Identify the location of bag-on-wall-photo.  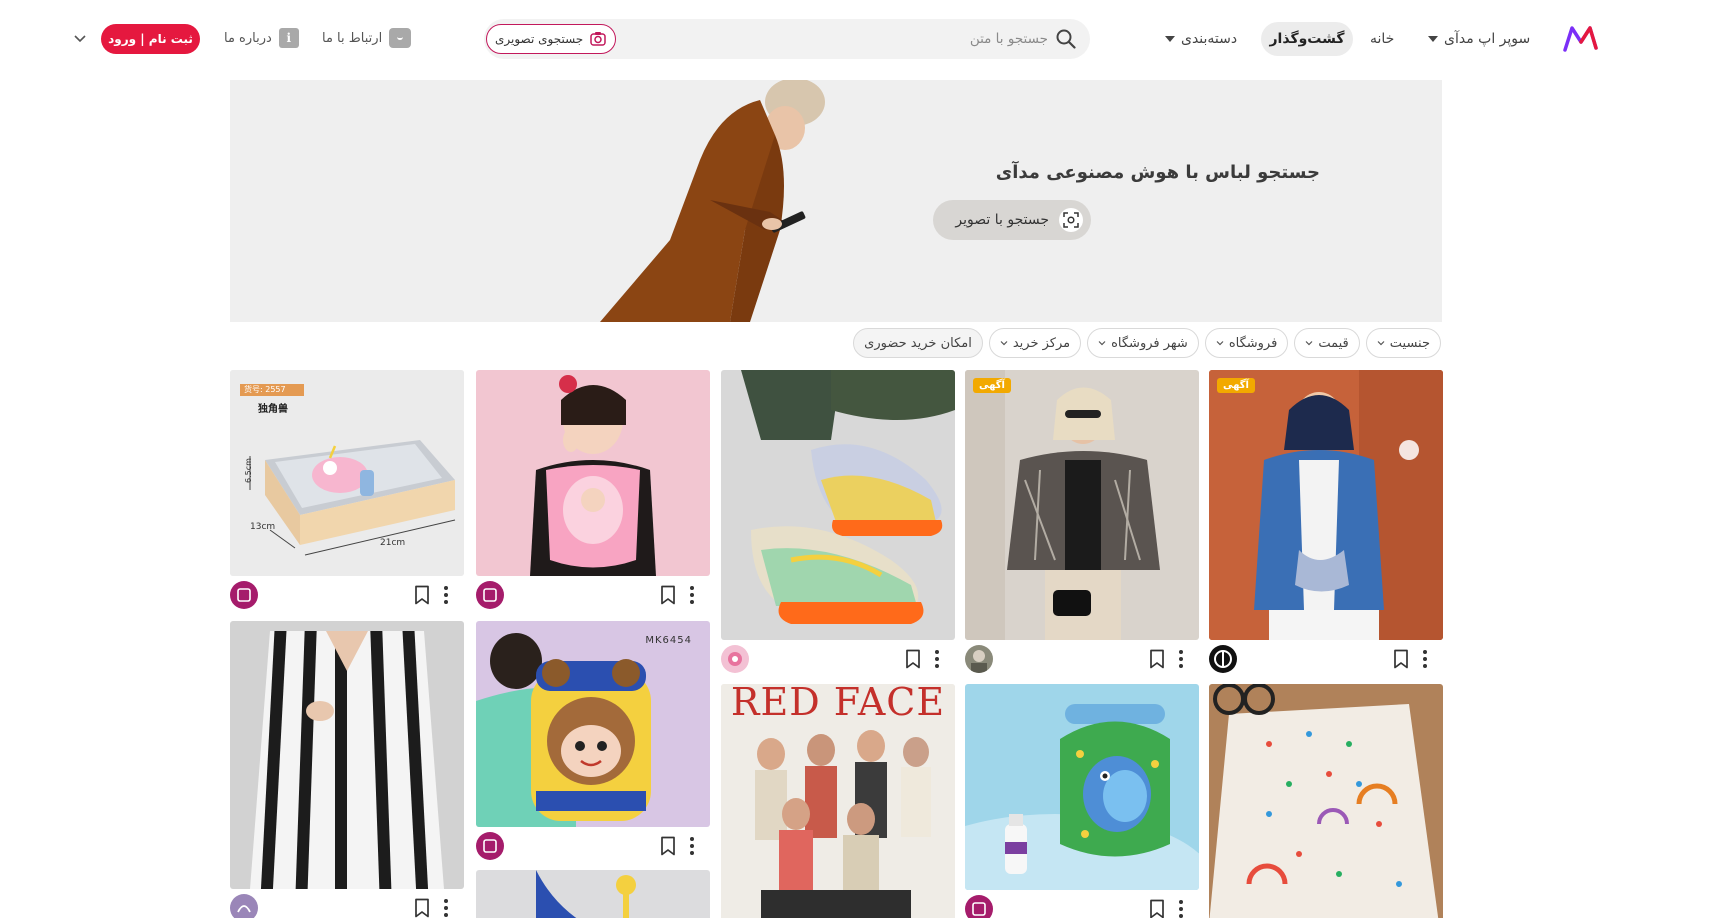
(593, 894).